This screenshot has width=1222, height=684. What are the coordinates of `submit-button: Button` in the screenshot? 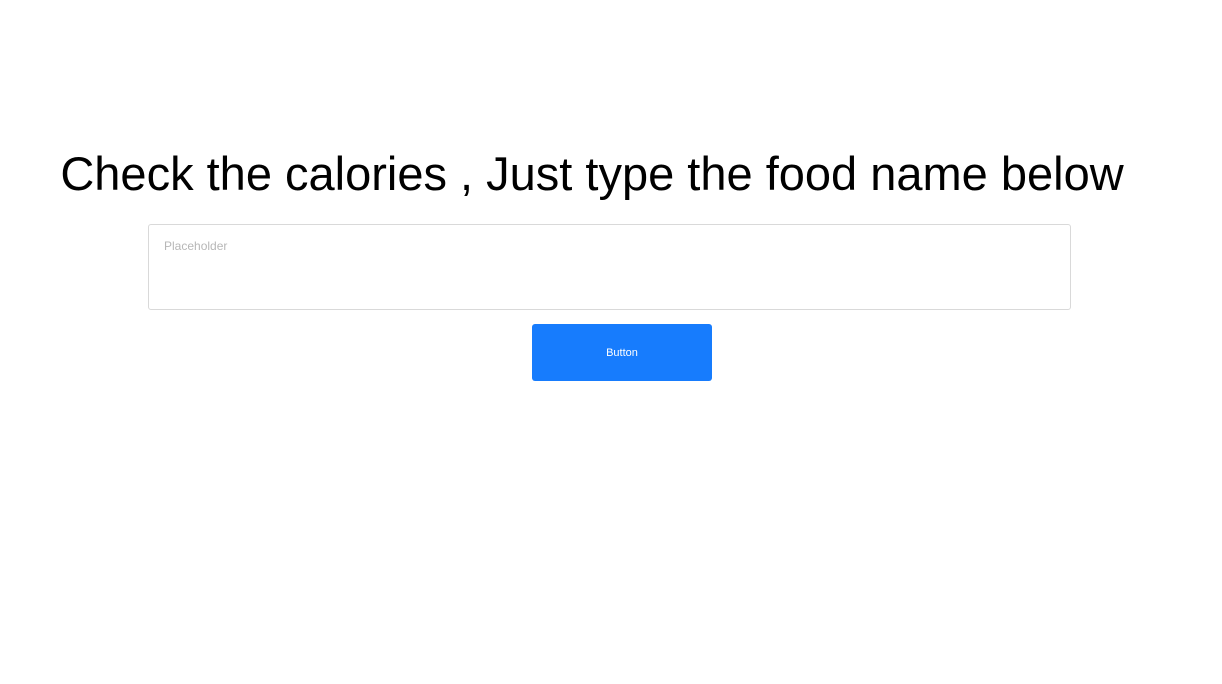 It's located at (622, 352).